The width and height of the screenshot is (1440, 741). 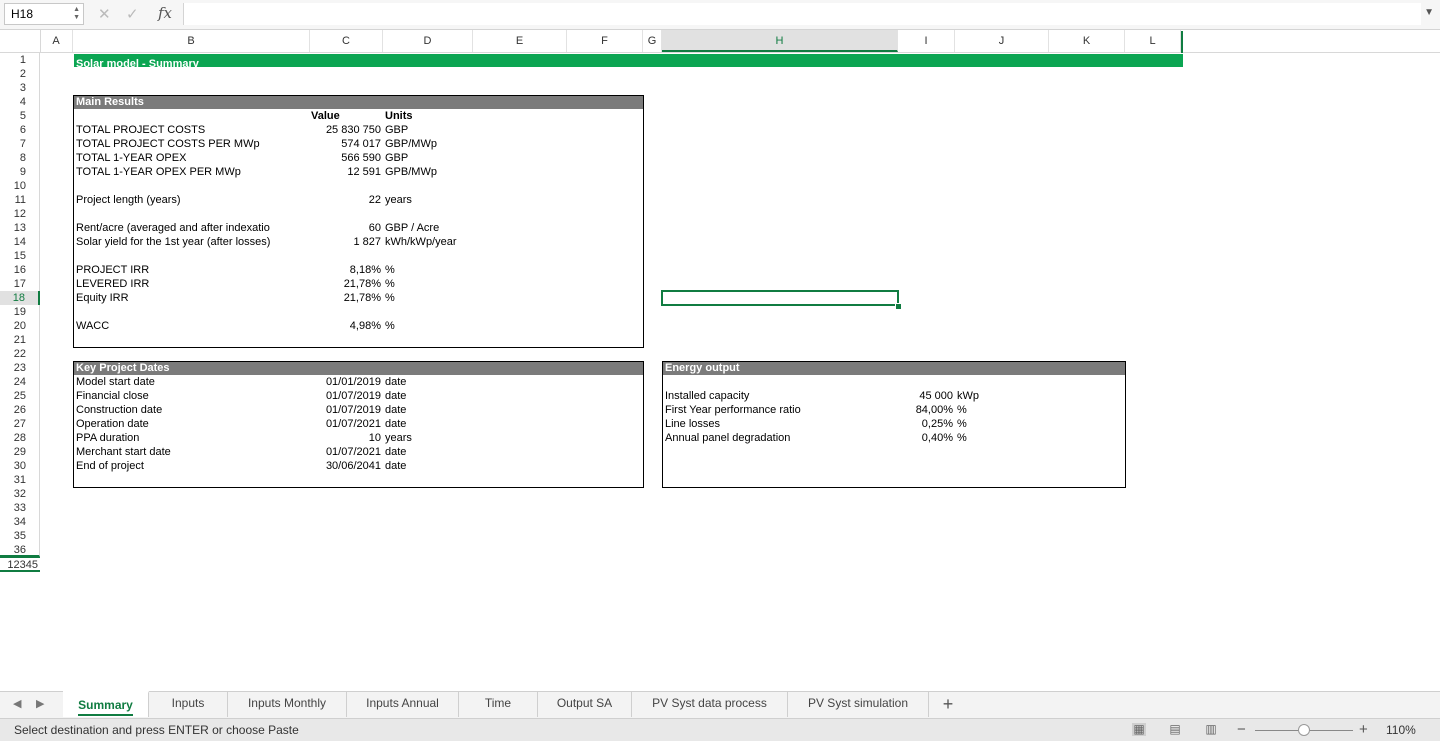 What do you see at coordinates (20, 41) in the screenshot?
I see `select-all-corner` at bounding box center [20, 41].